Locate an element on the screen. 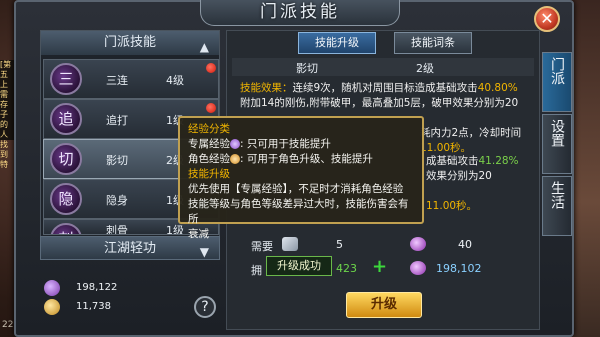  help-button: ? is located at coordinates (205, 307).